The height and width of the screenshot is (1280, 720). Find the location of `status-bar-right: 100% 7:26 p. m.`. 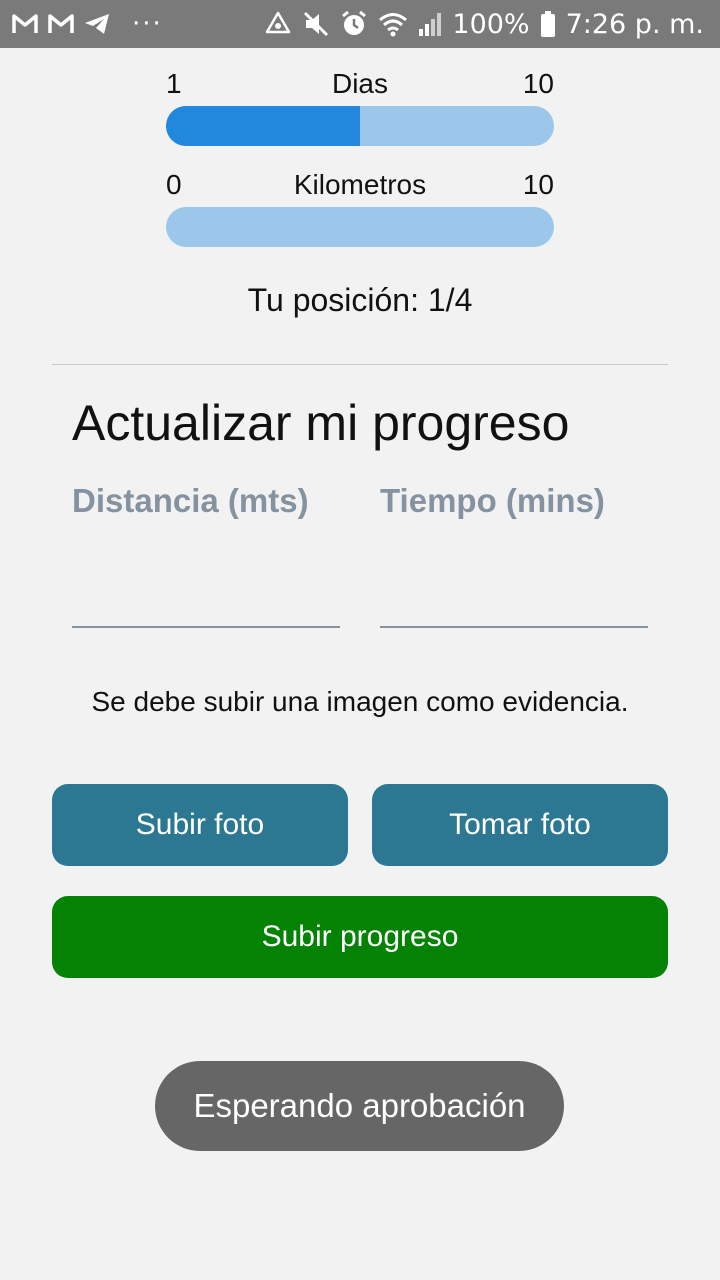

status-bar-right: 100% 7:26 p. m. is located at coordinates (484, 24).